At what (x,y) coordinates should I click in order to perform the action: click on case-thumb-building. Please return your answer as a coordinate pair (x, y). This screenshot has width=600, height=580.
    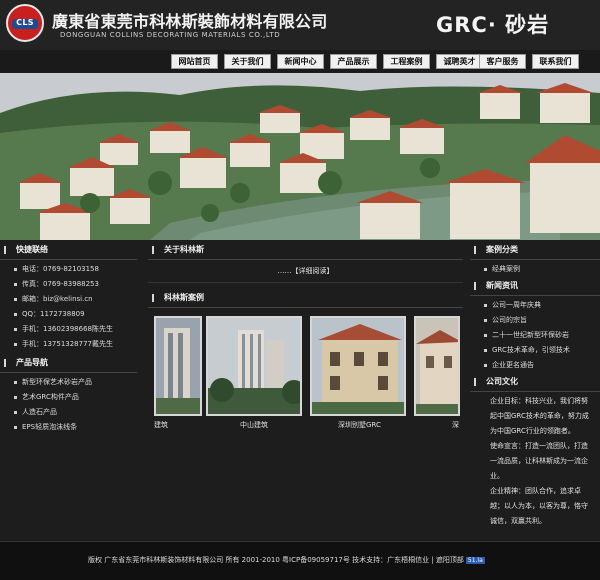
    Looking at the image, I should click on (178, 366).